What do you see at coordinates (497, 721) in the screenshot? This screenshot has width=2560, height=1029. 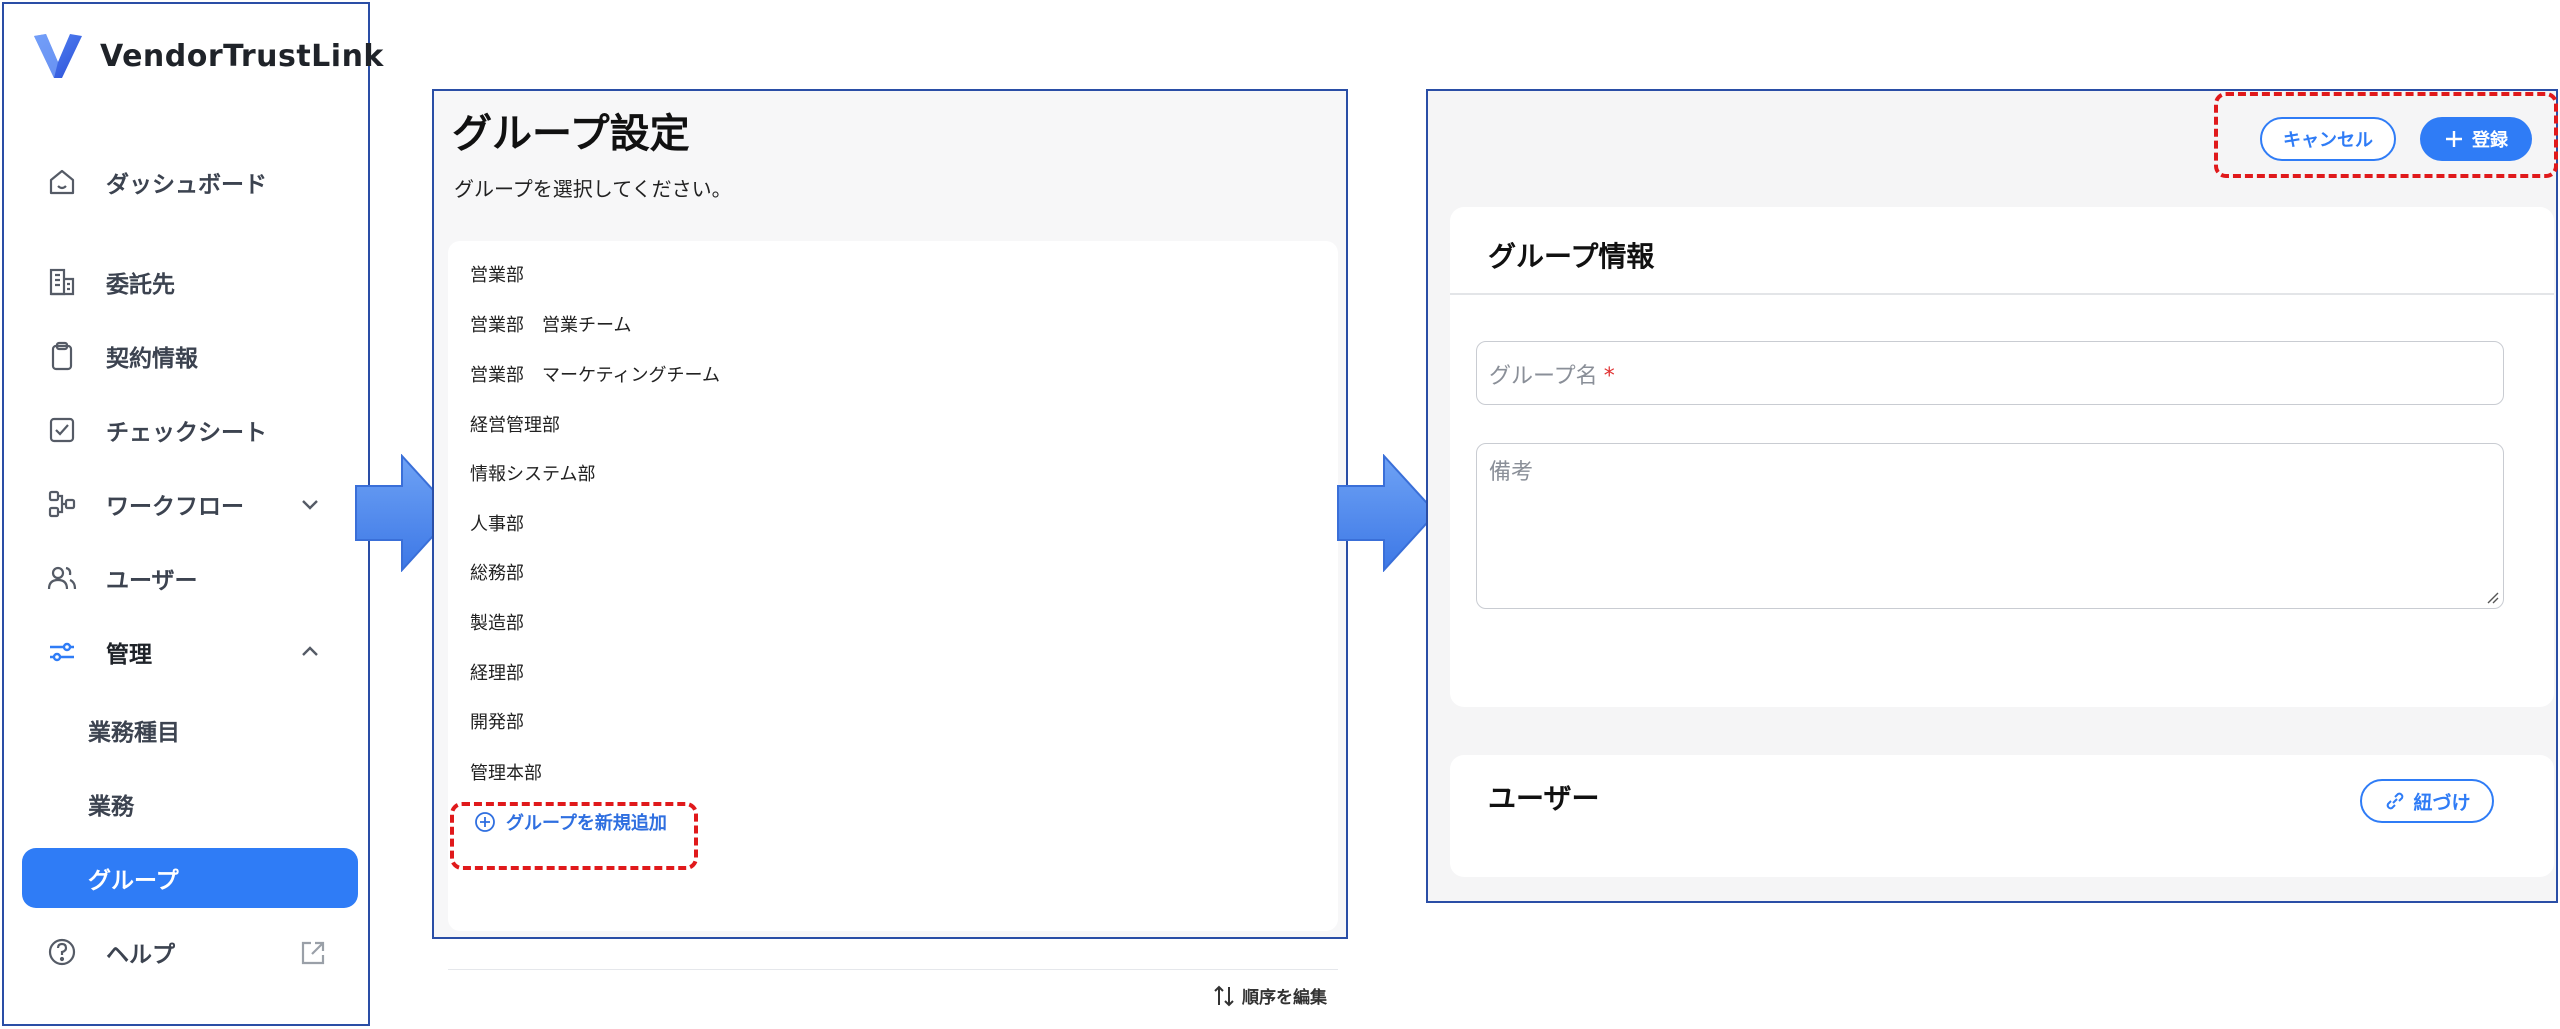 I see `group-list-item: 開発部` at bounding box center [497, 721].